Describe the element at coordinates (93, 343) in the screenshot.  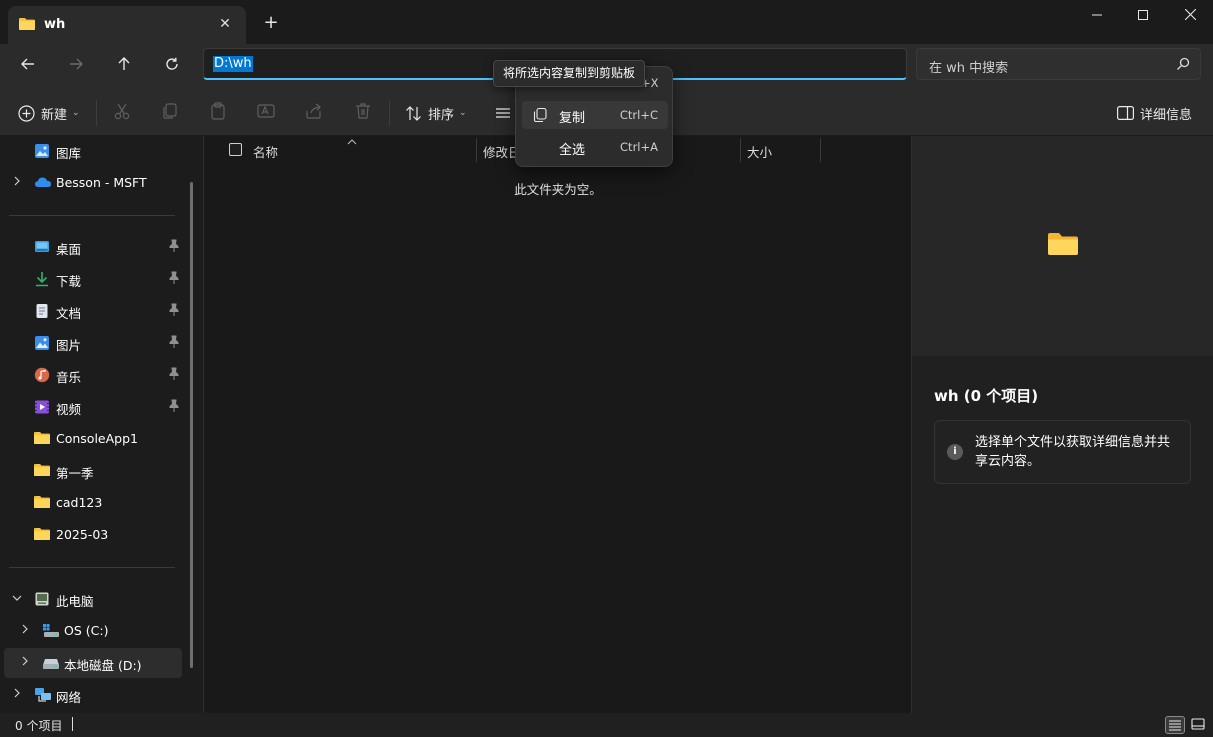
I see `sidebar-item-pictures: 图片` at that location.